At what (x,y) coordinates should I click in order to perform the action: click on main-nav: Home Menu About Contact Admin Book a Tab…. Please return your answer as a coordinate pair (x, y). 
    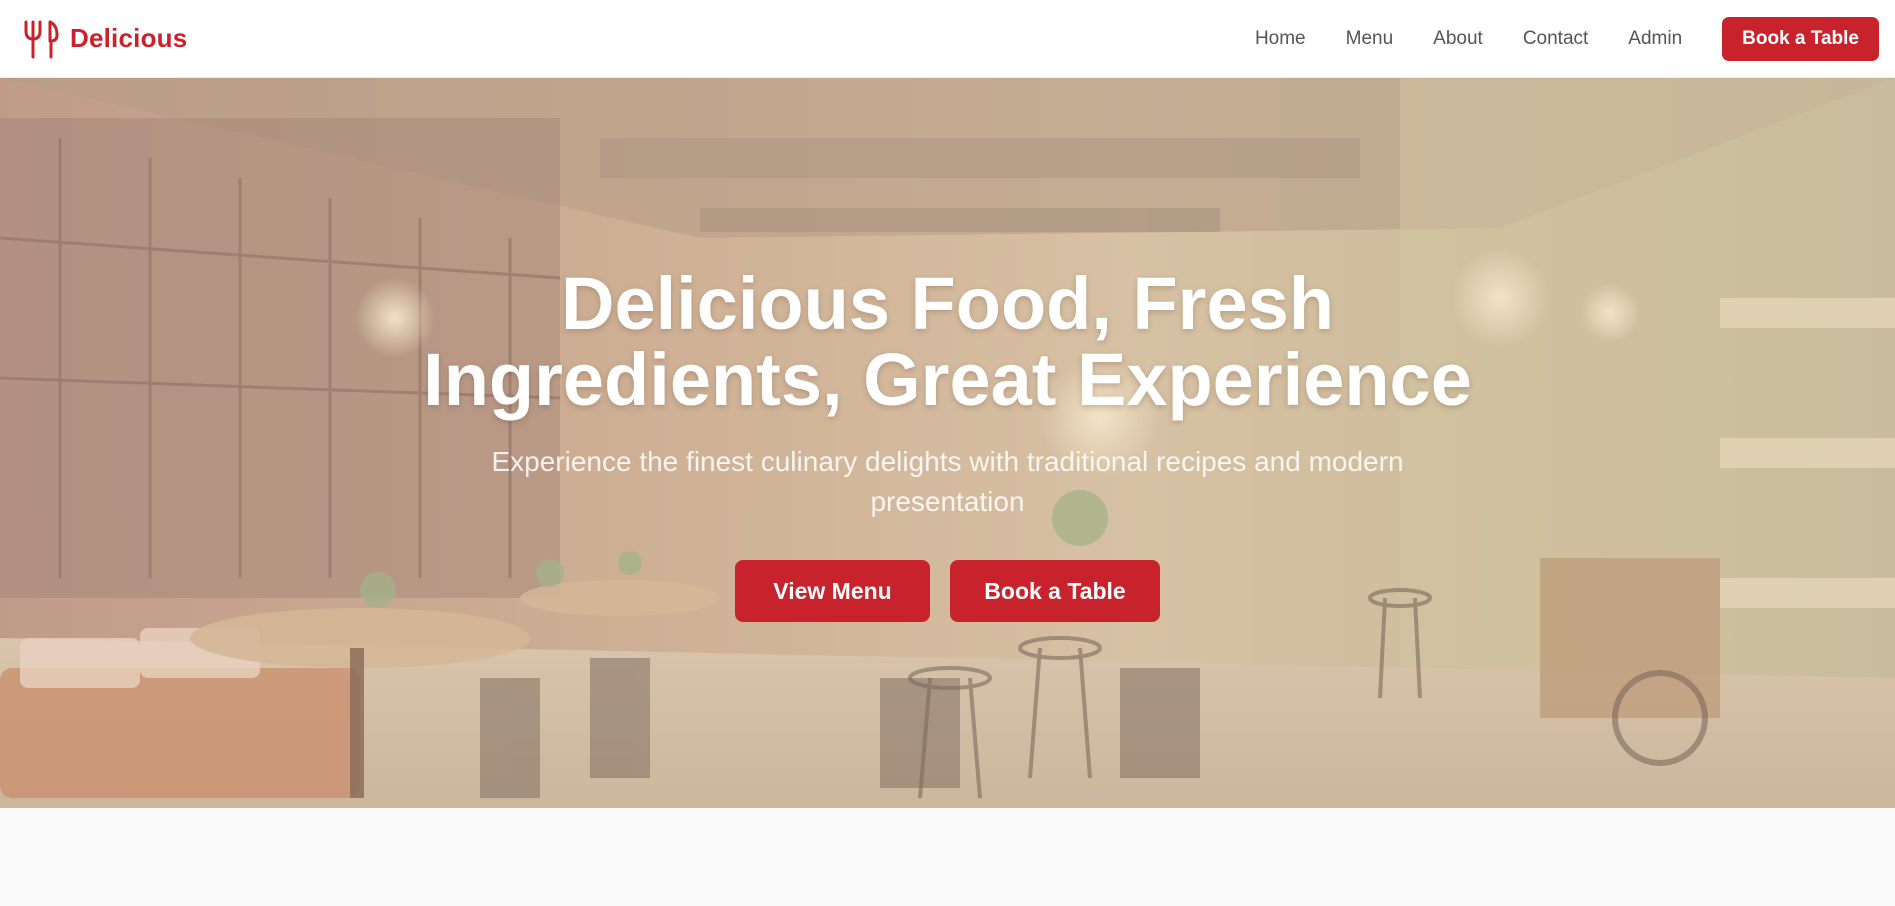
    Looking at the image, I should click on (1567, 38).